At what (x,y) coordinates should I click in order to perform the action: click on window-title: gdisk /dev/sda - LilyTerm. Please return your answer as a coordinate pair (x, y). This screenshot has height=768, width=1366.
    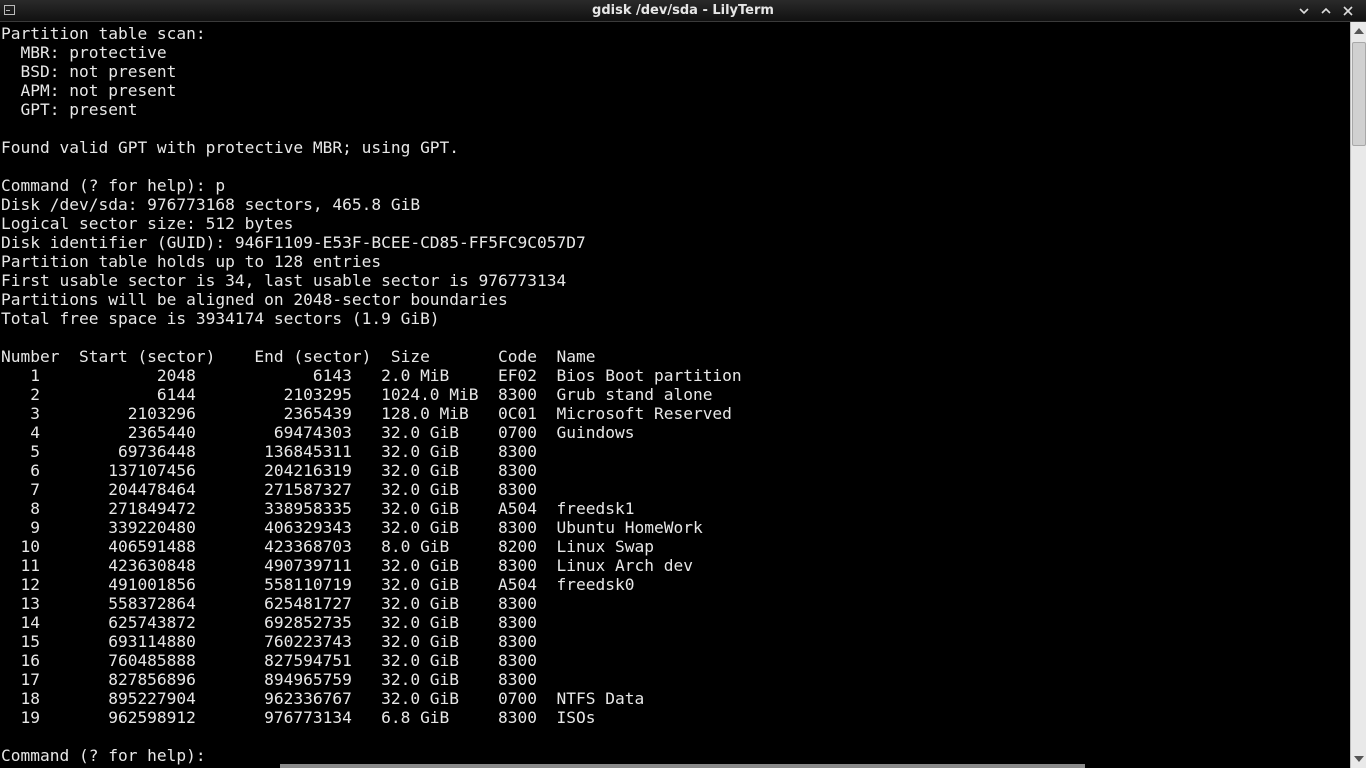
    Looking at the image, I should click on (683, 10).